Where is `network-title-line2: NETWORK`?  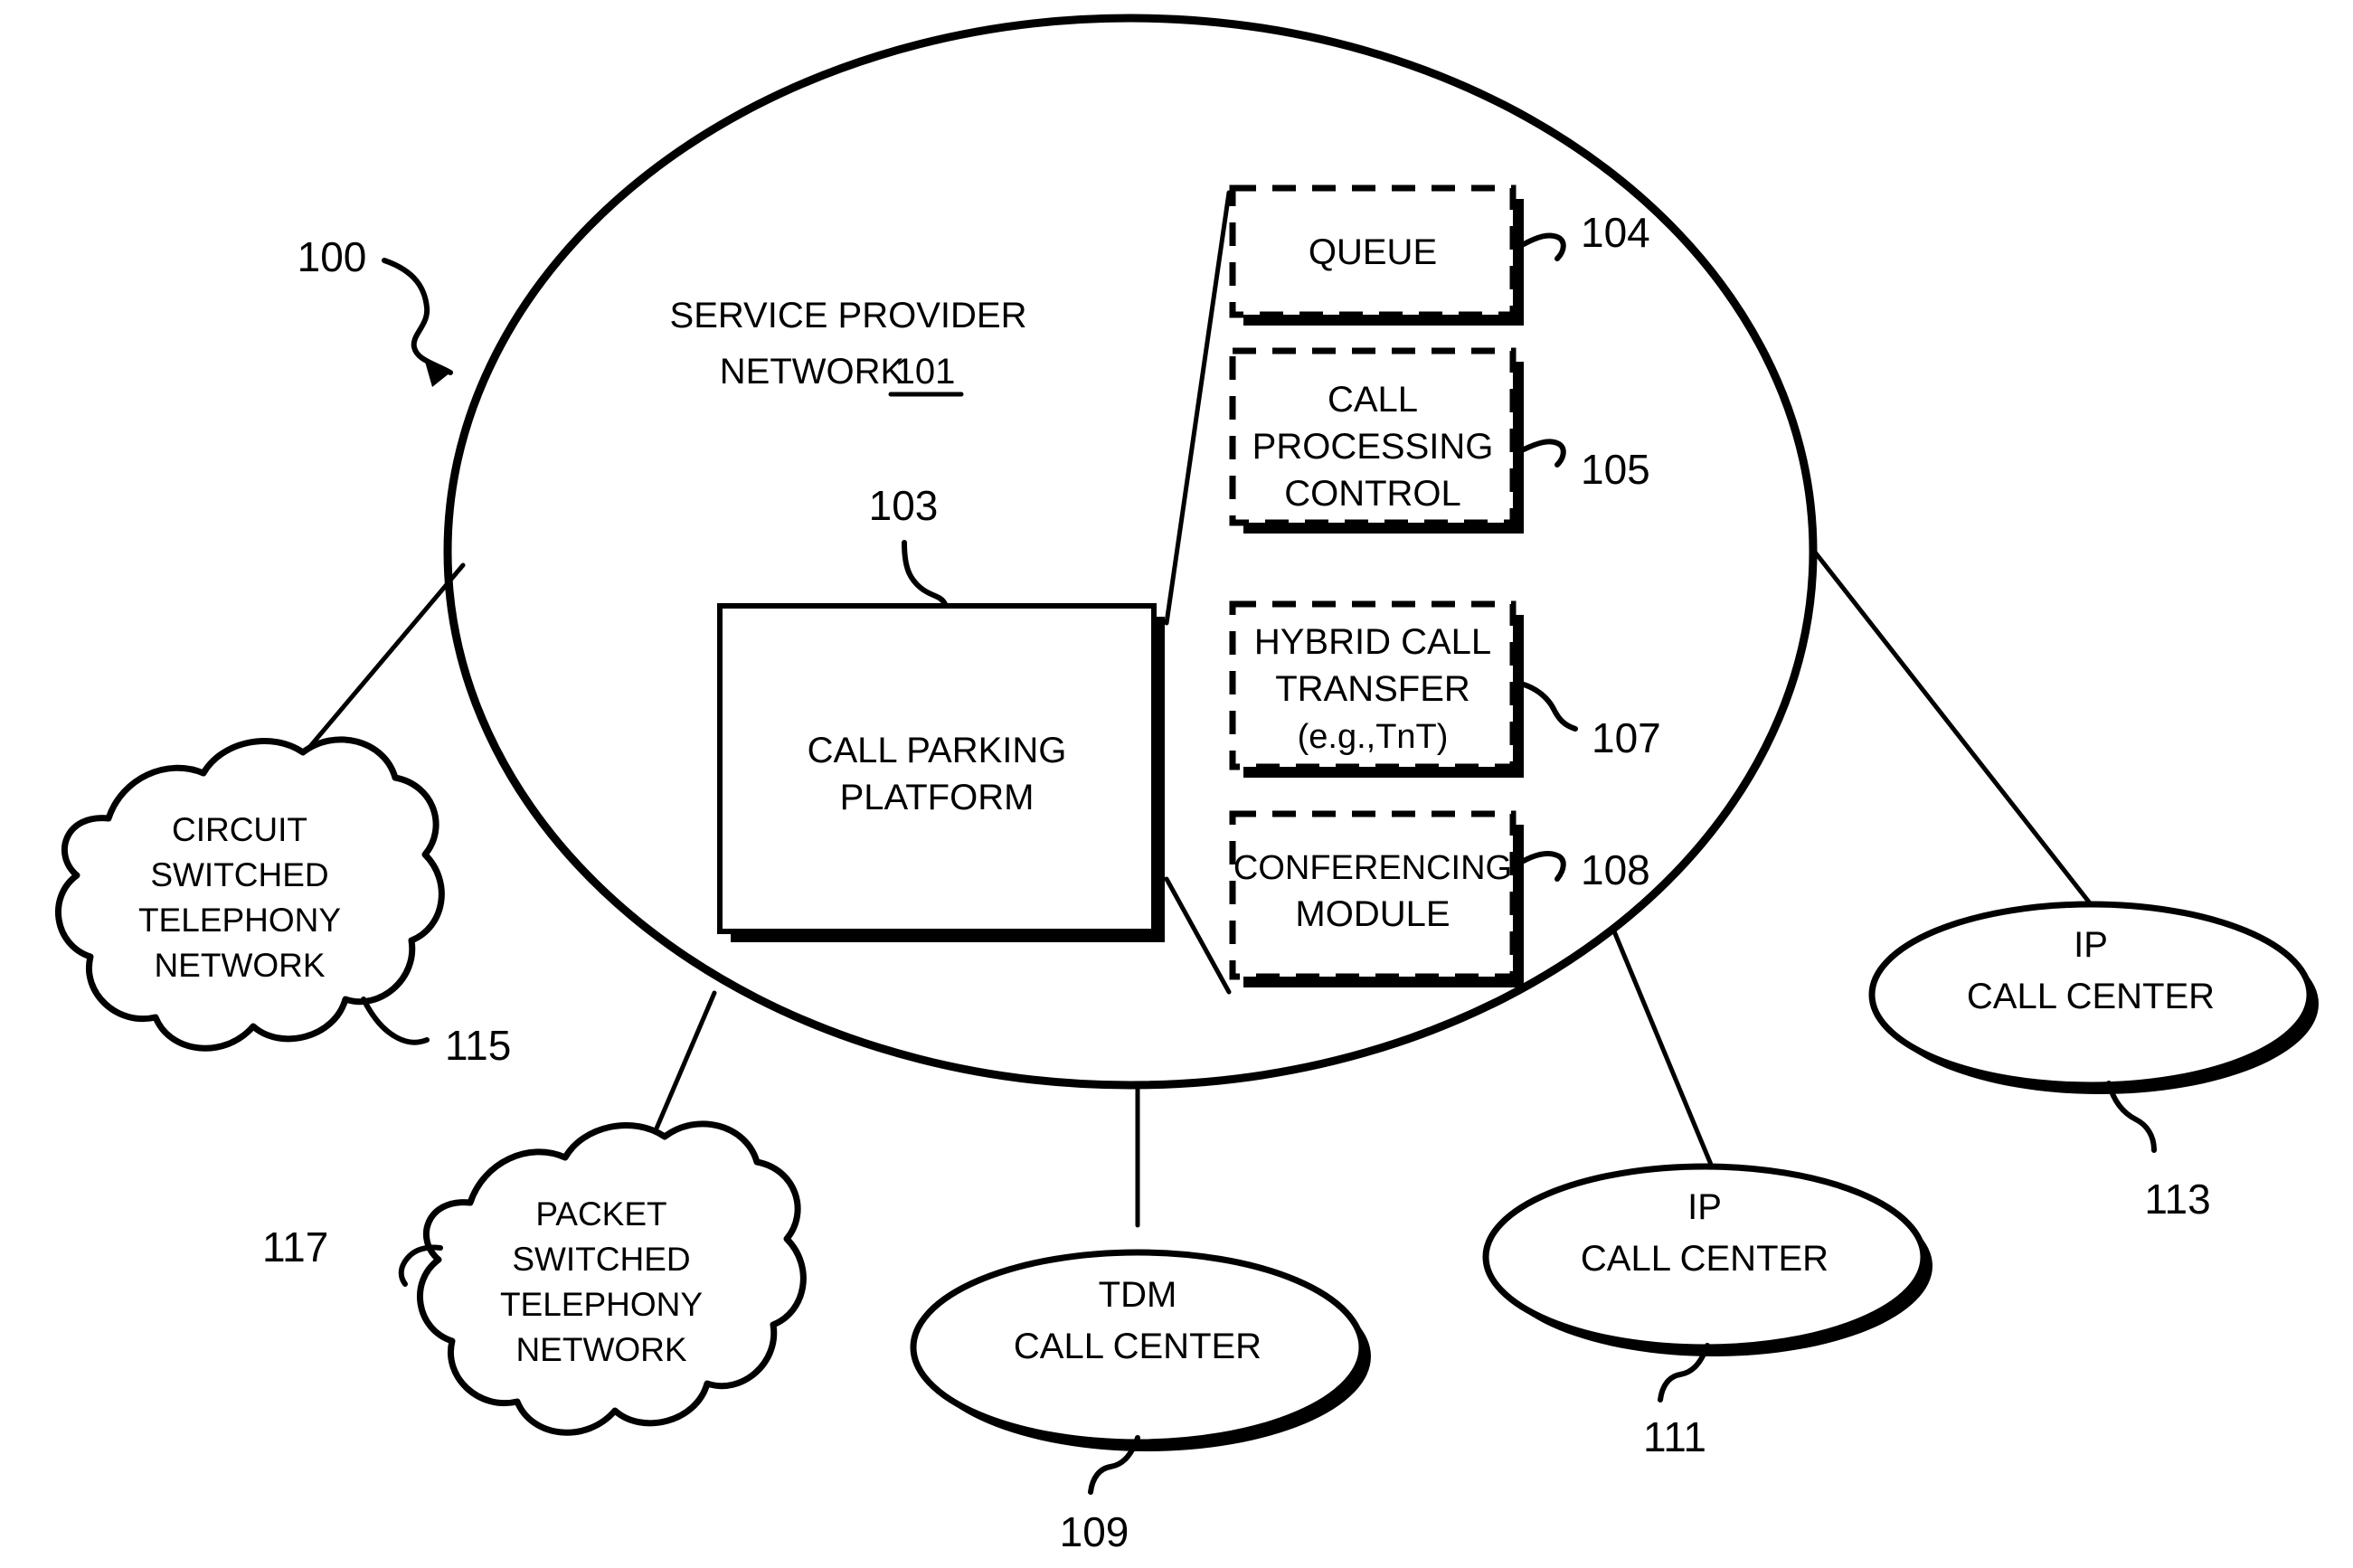 network-title-line2: NETWORK is located at coordinates (812, 372).